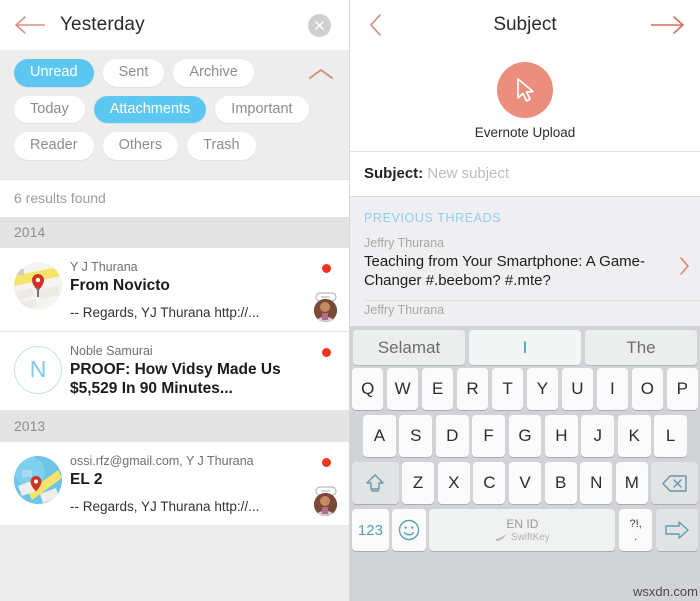  I want to click on avatar-initial: N, so click(38, 369).